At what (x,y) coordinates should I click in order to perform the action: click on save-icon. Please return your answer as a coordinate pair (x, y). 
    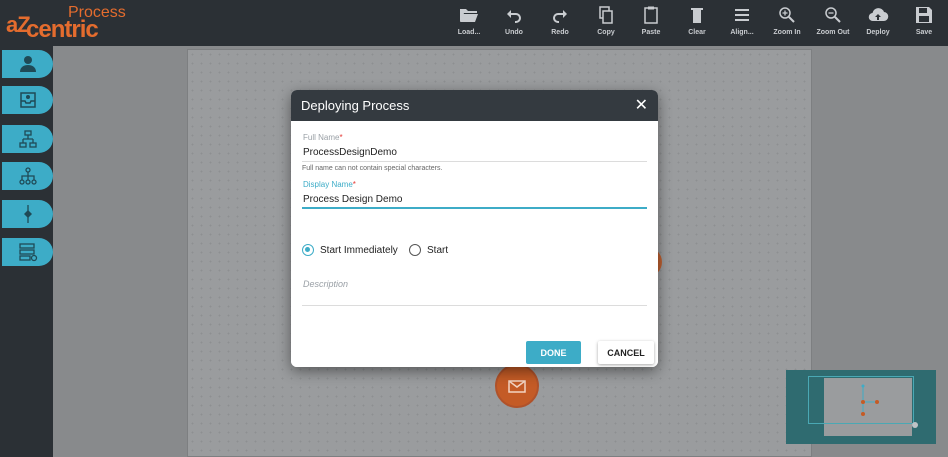
    Looking at the image, I should click on (924, 15).